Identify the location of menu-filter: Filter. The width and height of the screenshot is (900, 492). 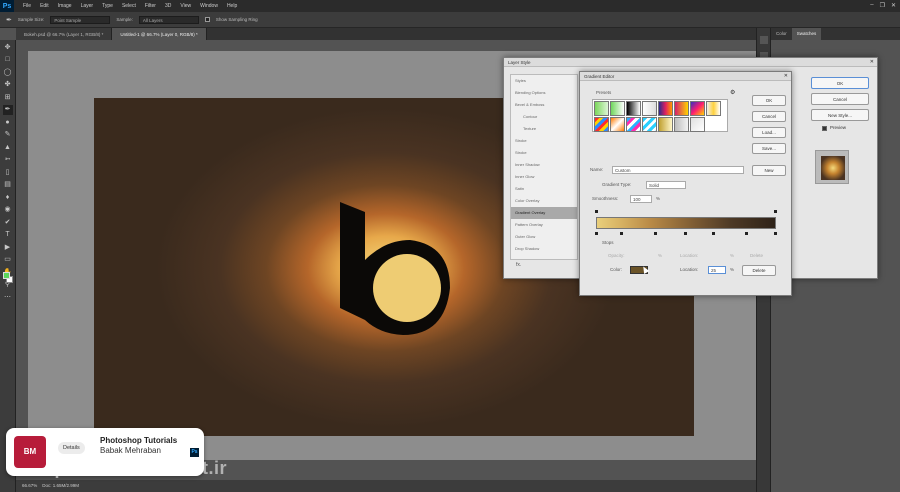
(150, 6).